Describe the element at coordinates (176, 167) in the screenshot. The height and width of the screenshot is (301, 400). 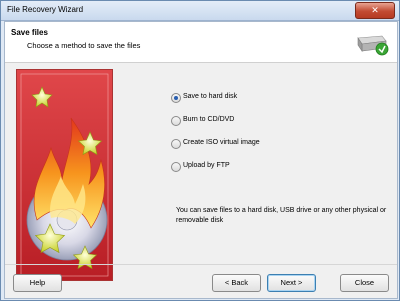
I see `radio-upload-by-ftp` at that location.